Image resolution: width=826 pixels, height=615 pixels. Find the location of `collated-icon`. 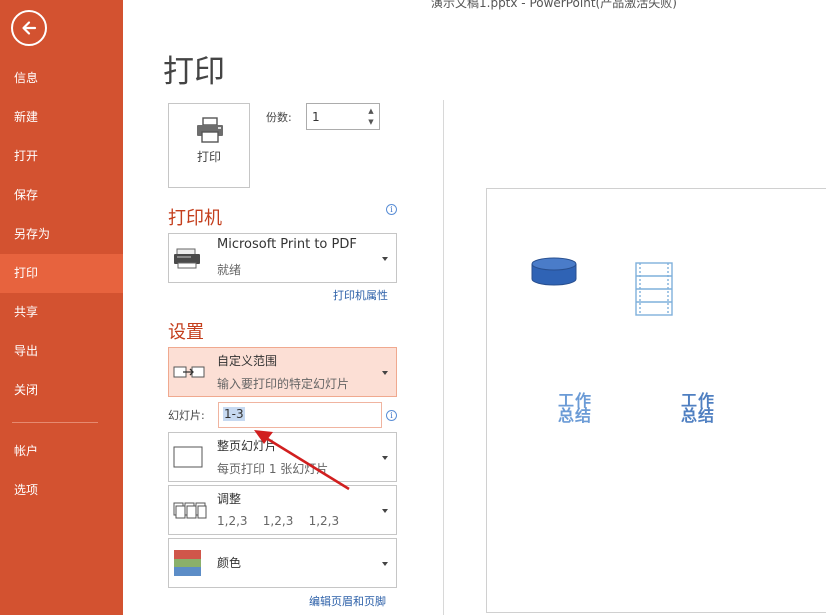

collated-icon is located at coordinates (190, 510).